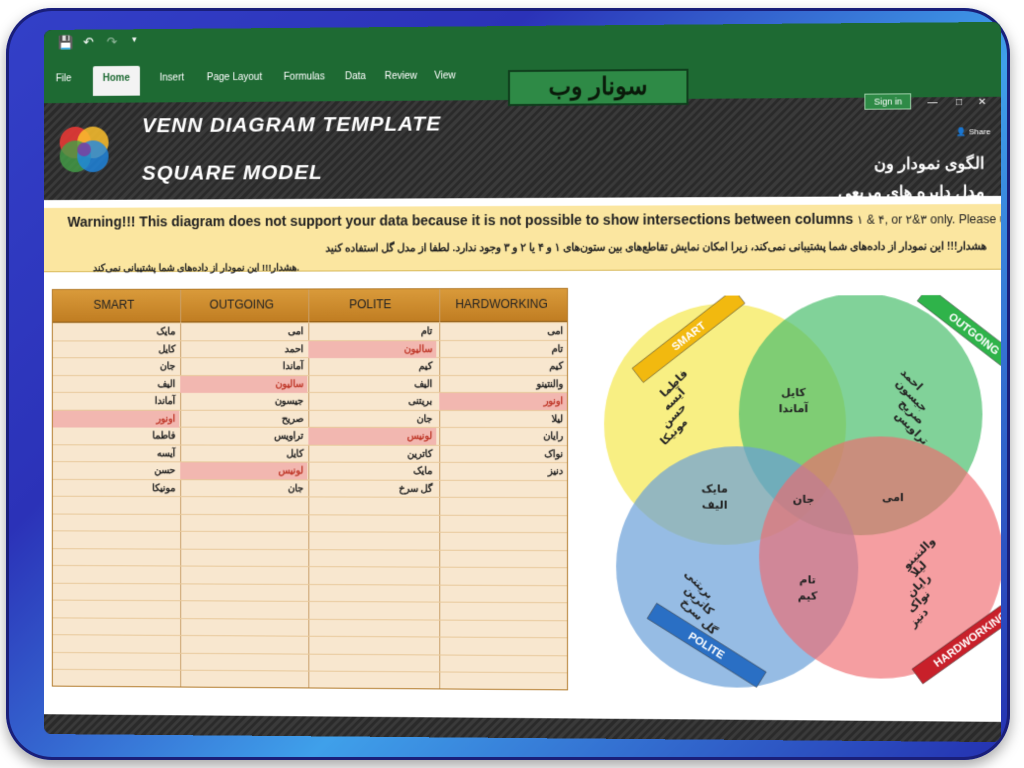 Image resolution: width=1024 pixels, height=768 pixels. Describe the element at coordinates (243, 418) in the screenshot. I see `table-cell-outgoing: صریح` at that location.